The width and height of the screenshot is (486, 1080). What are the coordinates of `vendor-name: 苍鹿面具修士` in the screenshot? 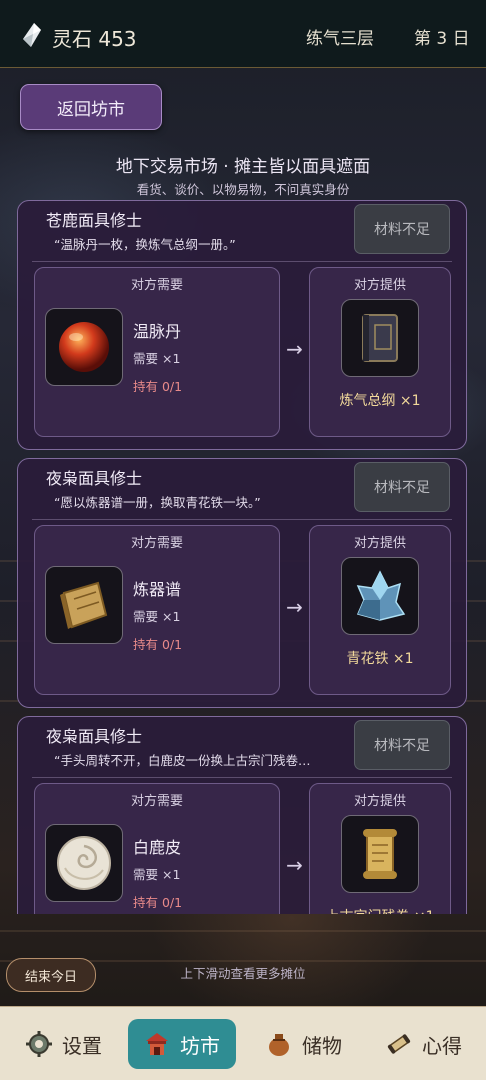 It's located at (94, 220).